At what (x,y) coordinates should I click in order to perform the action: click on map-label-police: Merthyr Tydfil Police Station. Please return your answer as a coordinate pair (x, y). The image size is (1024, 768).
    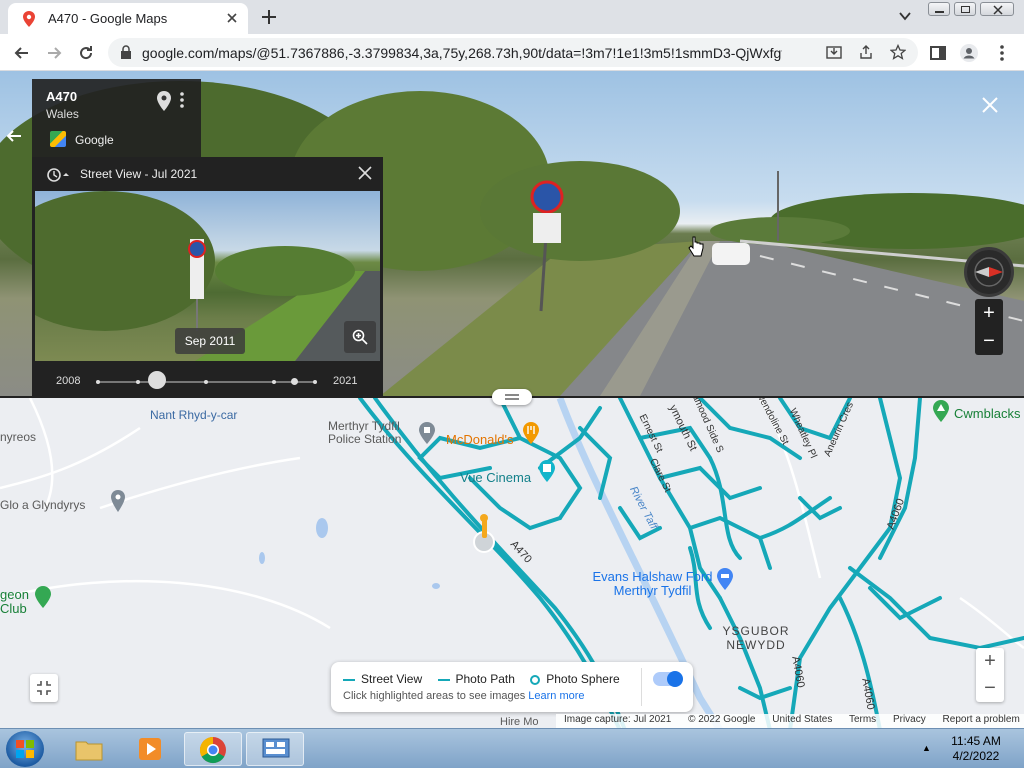
    Looking at the image, I should click on (373, 433).